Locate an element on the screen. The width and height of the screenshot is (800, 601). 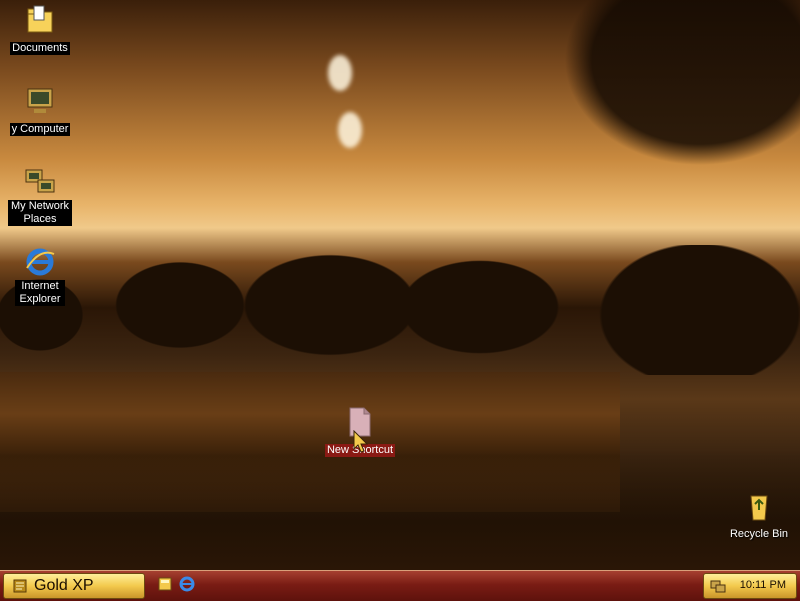
desktop-icon-label: My Network Places is located at coordinates (40, 213).